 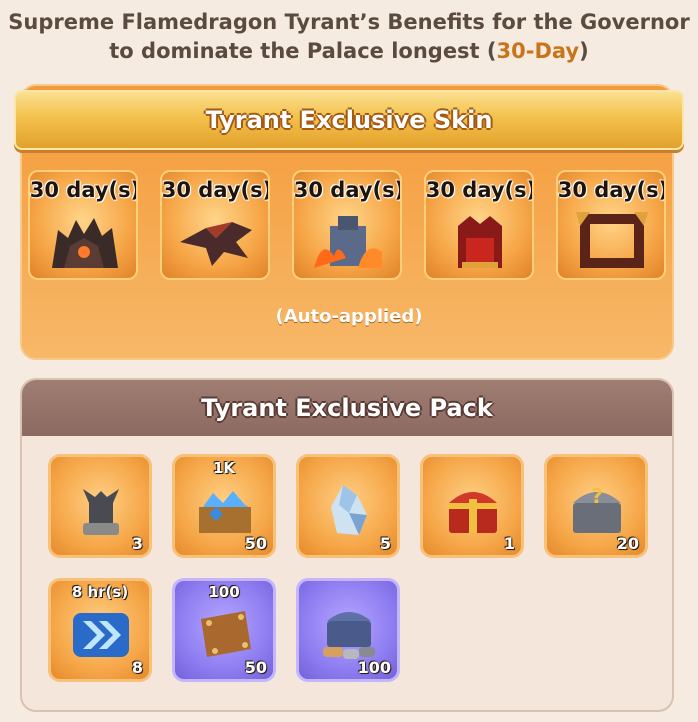 I want to click on pack-item: ? 20, so click(x=596, y=506).